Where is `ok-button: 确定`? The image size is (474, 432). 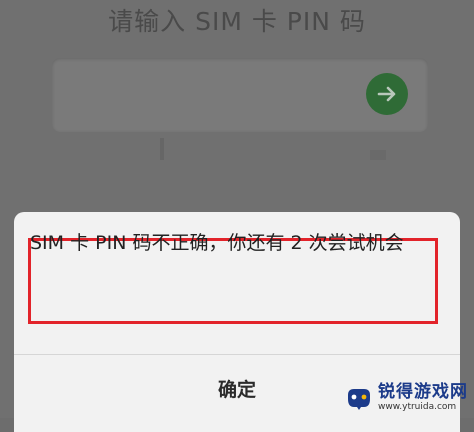
ok-button: 确定 is located at coordinates (237, 390).